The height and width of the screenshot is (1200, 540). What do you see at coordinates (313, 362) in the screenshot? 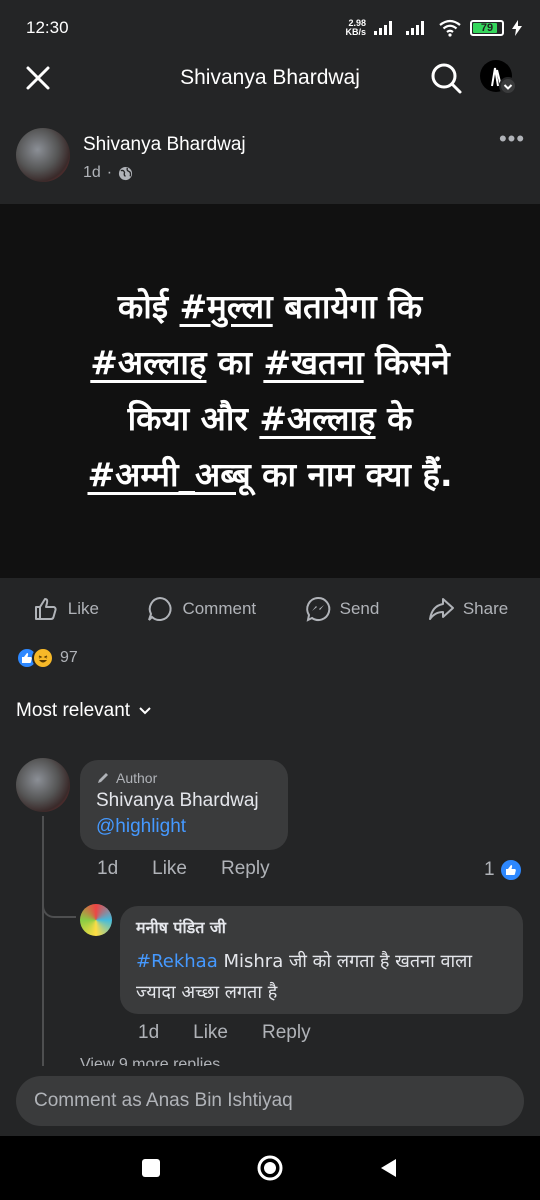
I see `hashtag: #खतना` at bounding box center [313, 362].